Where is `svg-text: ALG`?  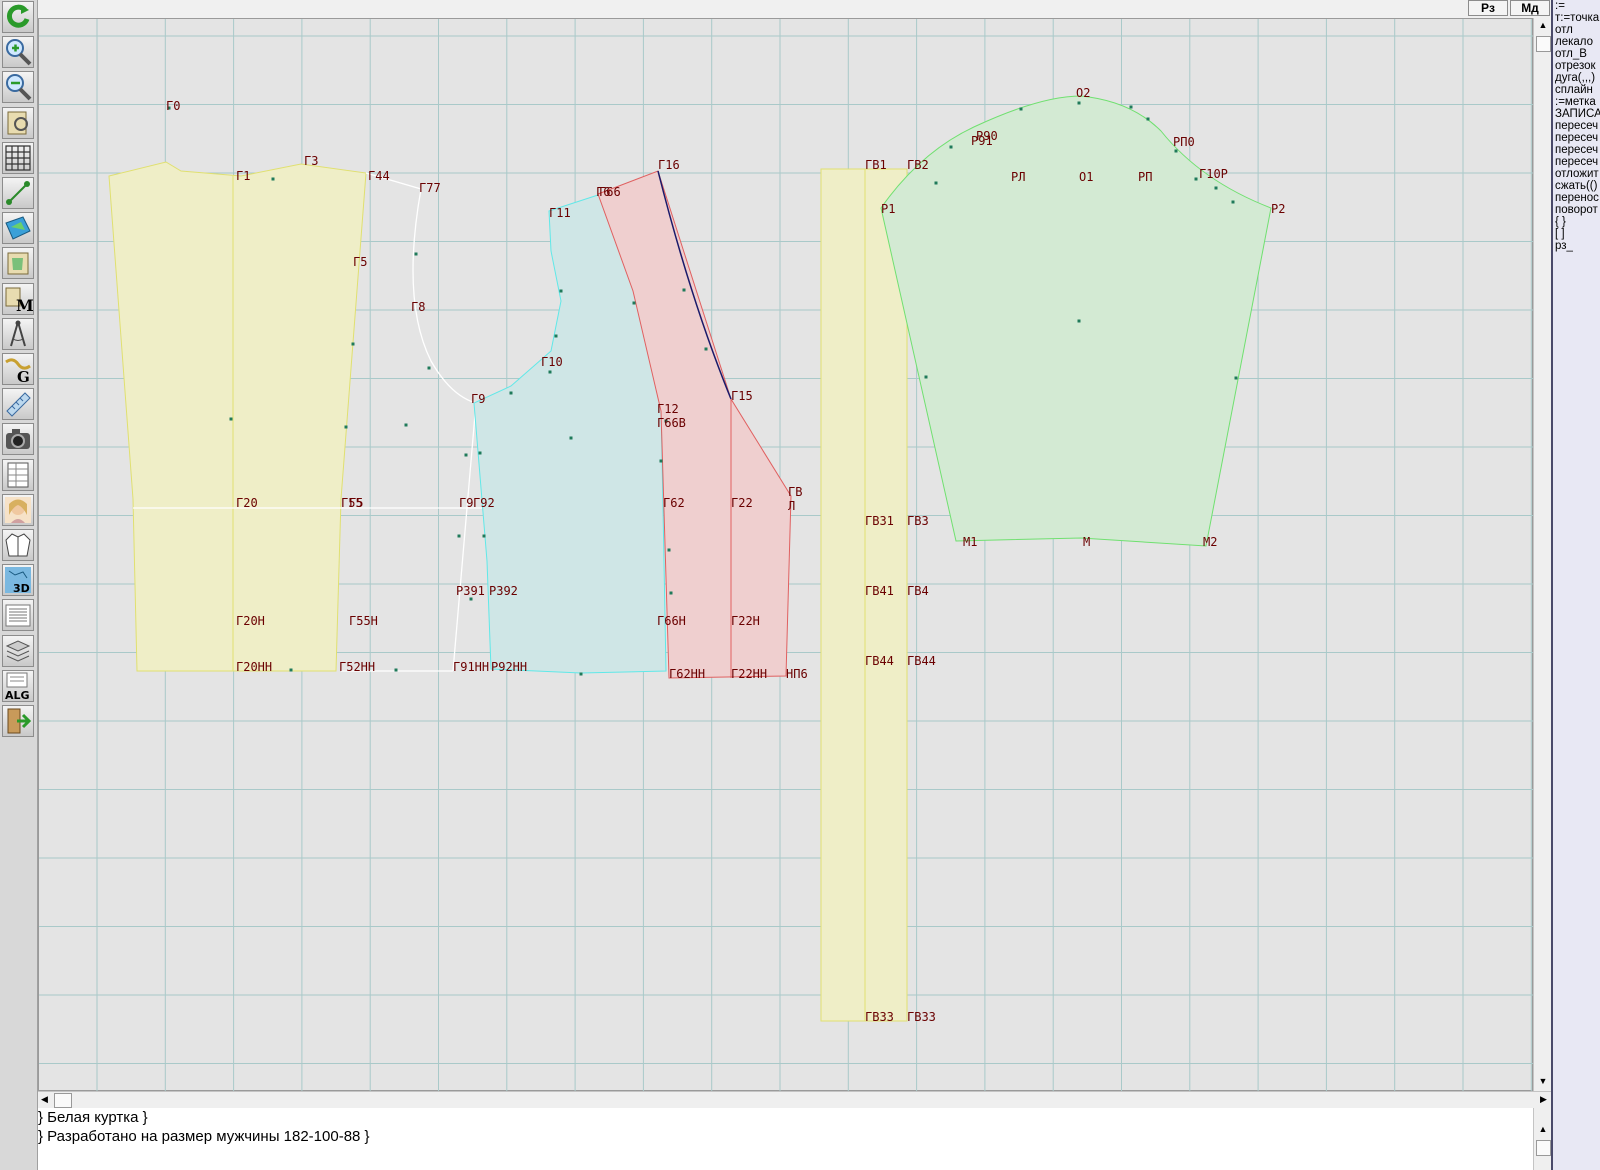
svg-text: ALG is located at coordinates (17, 695).